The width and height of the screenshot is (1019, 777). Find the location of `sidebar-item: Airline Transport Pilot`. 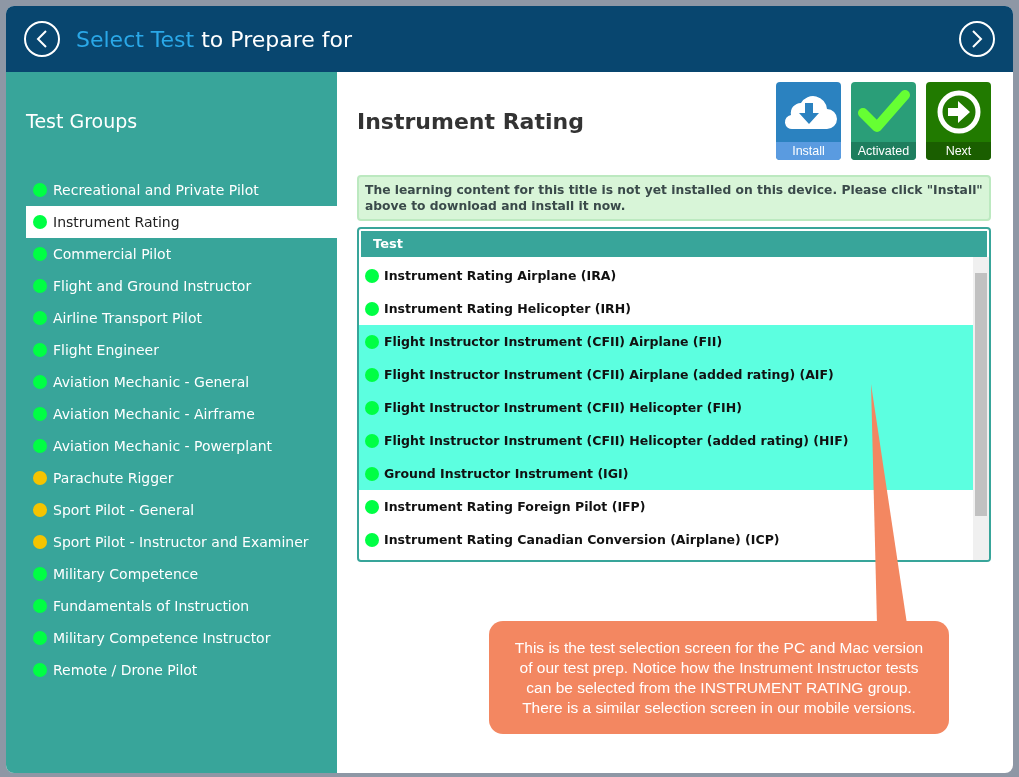

sidebar-item: Airline Transport Pilot is located at coordinates (181, 318).